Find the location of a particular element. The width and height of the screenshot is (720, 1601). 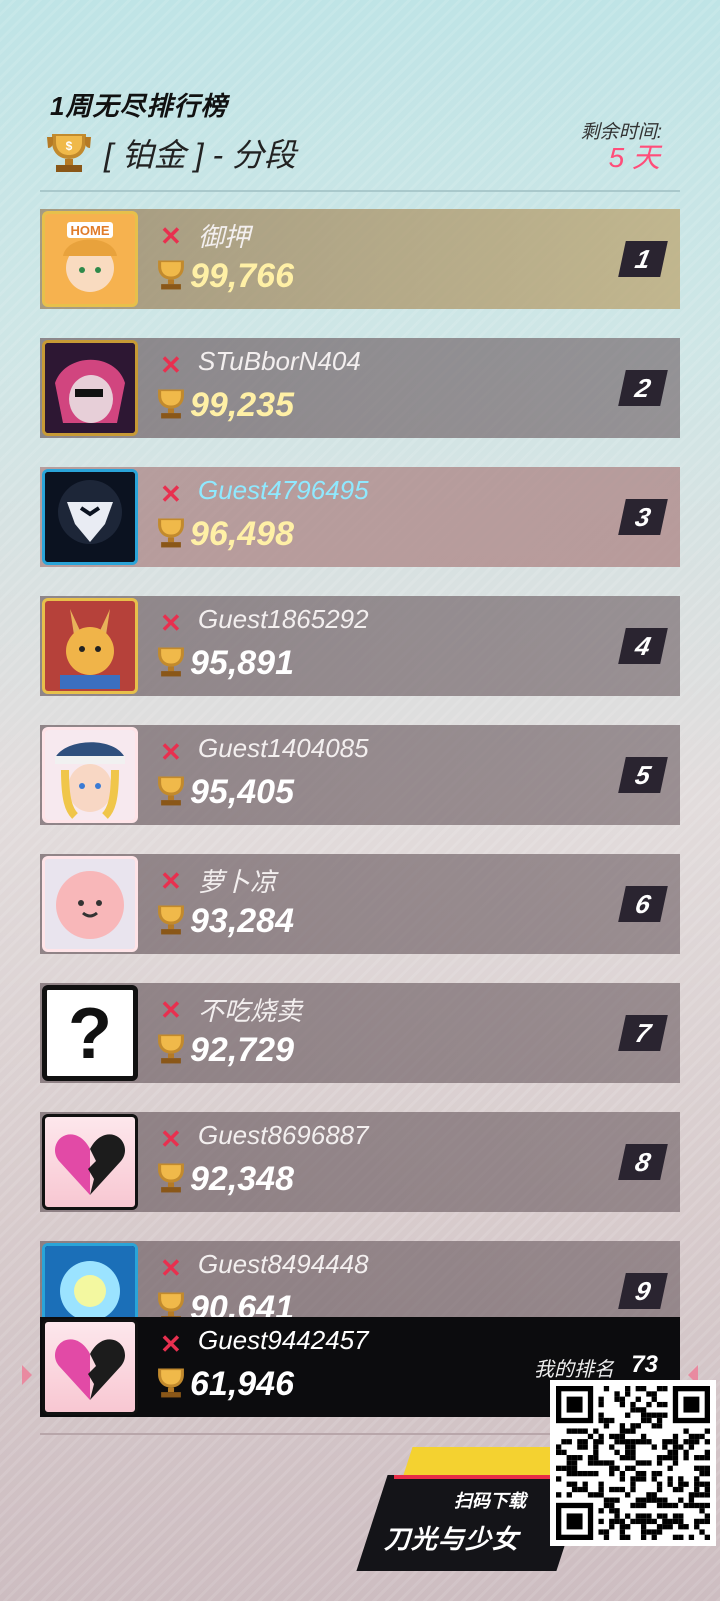

eyepatch-girl-avatar is located at coordinates (90, 388).